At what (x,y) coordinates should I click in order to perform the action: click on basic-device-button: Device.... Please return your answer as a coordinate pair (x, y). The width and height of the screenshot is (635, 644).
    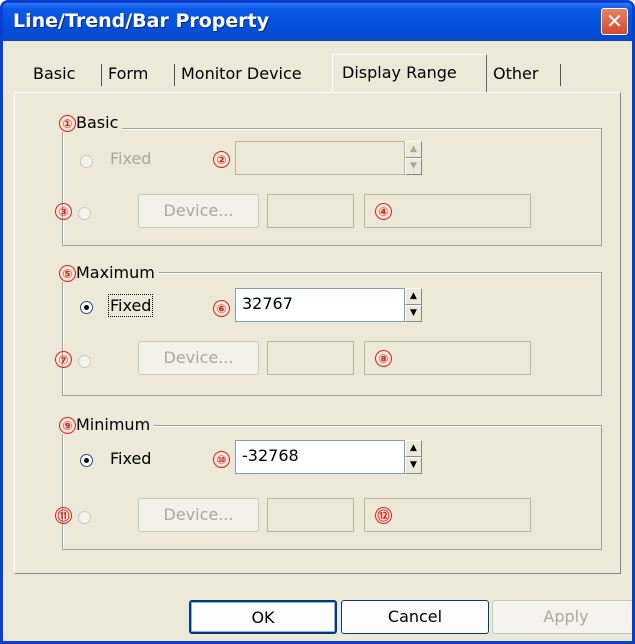
    Looking at the image, I should click on (198, 211).